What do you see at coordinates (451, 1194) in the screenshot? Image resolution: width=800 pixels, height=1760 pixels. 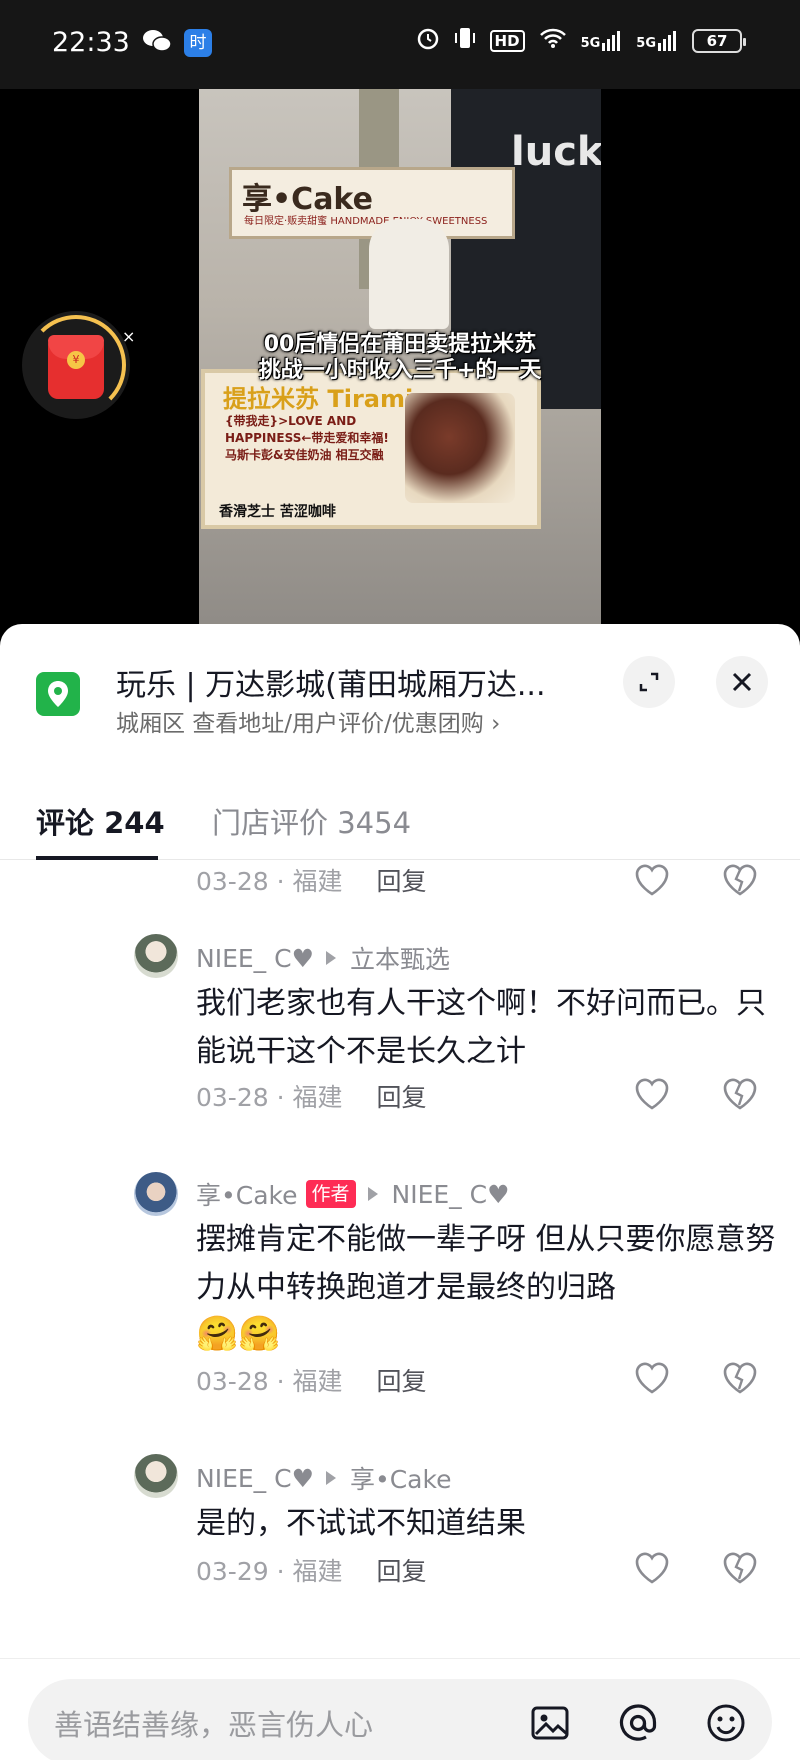 I see `reply-to-name: NIEE_ C♥` at bounding box center [451, 1194].